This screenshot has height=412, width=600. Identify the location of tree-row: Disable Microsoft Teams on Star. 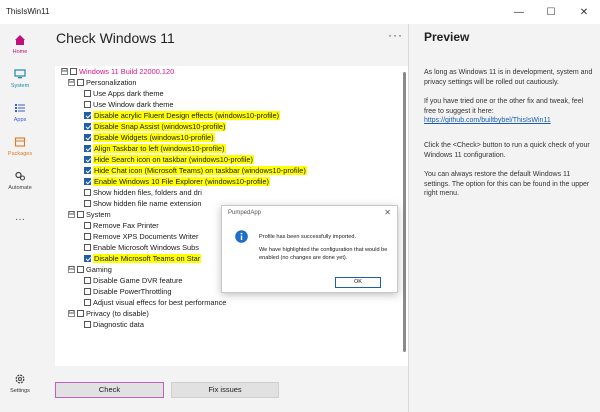
(142, 258).